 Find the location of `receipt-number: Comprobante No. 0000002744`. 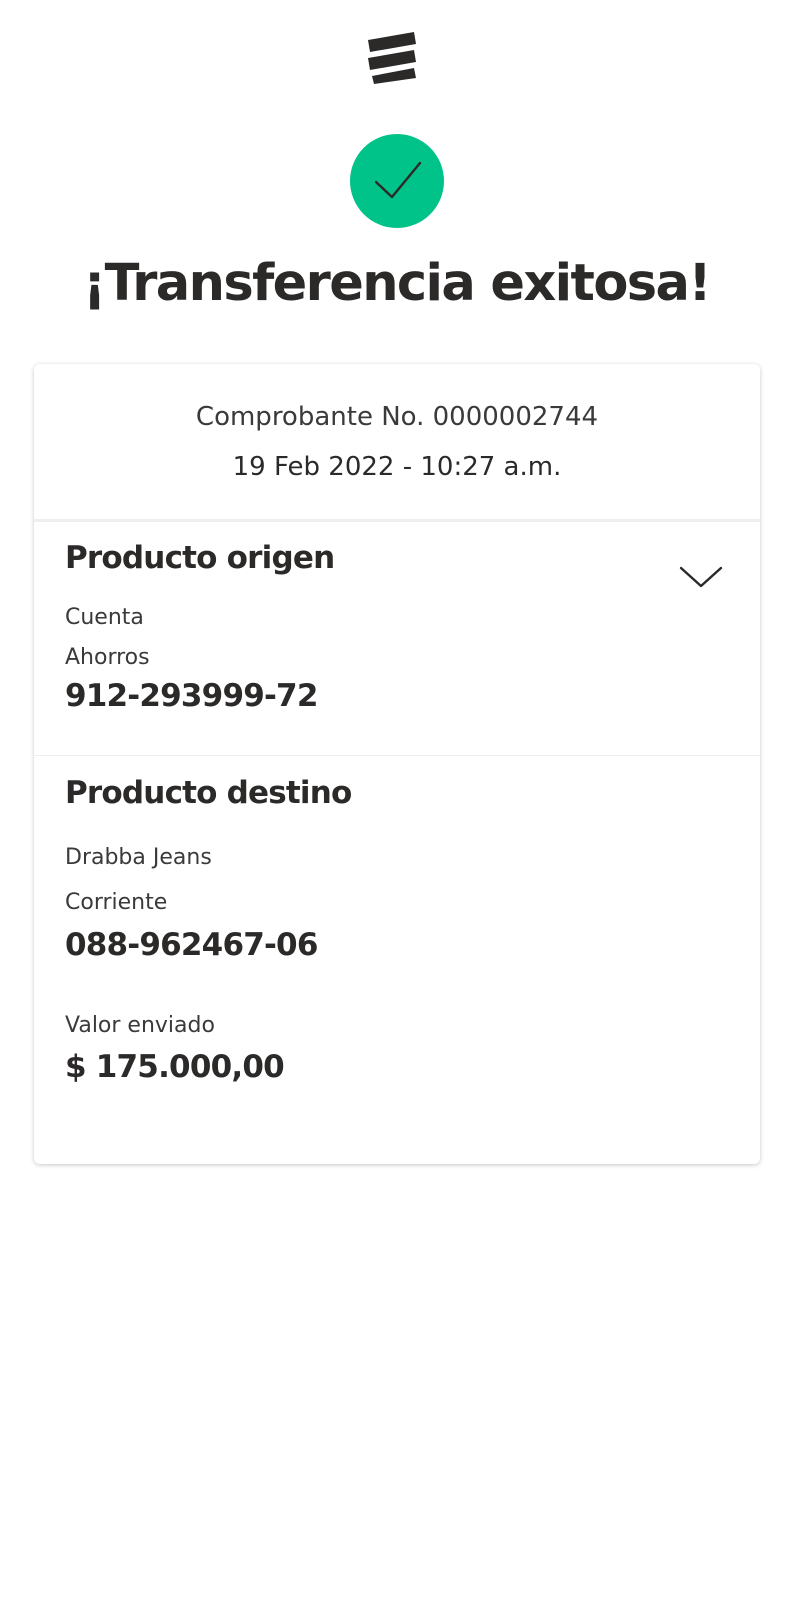

receipt-number: Comprobante No. 0000002744 is located at coordinates (397, 417).